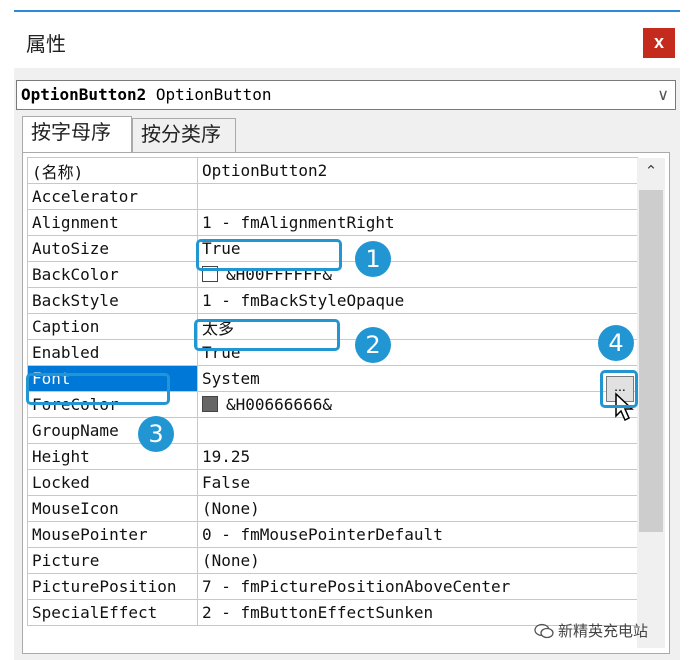 The image size is (690, 660). I want to click on property-value-text: System, so click(231, 378).